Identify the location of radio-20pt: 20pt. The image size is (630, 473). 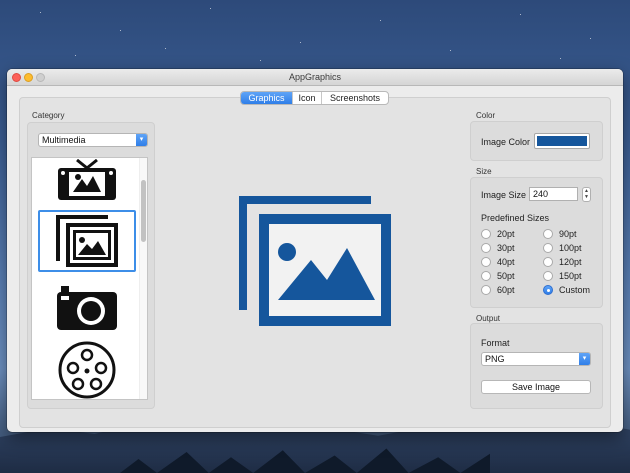
(498, 234).